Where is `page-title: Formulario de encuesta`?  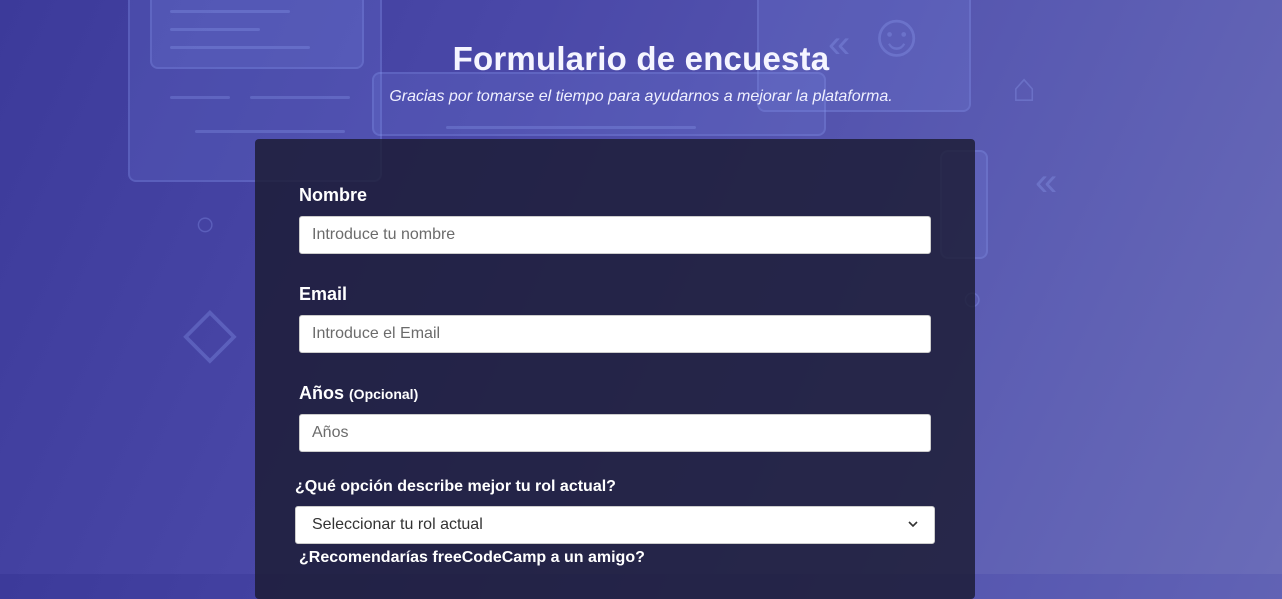 page-title: Formulario de encuesta is located at coordinates (641, 58).